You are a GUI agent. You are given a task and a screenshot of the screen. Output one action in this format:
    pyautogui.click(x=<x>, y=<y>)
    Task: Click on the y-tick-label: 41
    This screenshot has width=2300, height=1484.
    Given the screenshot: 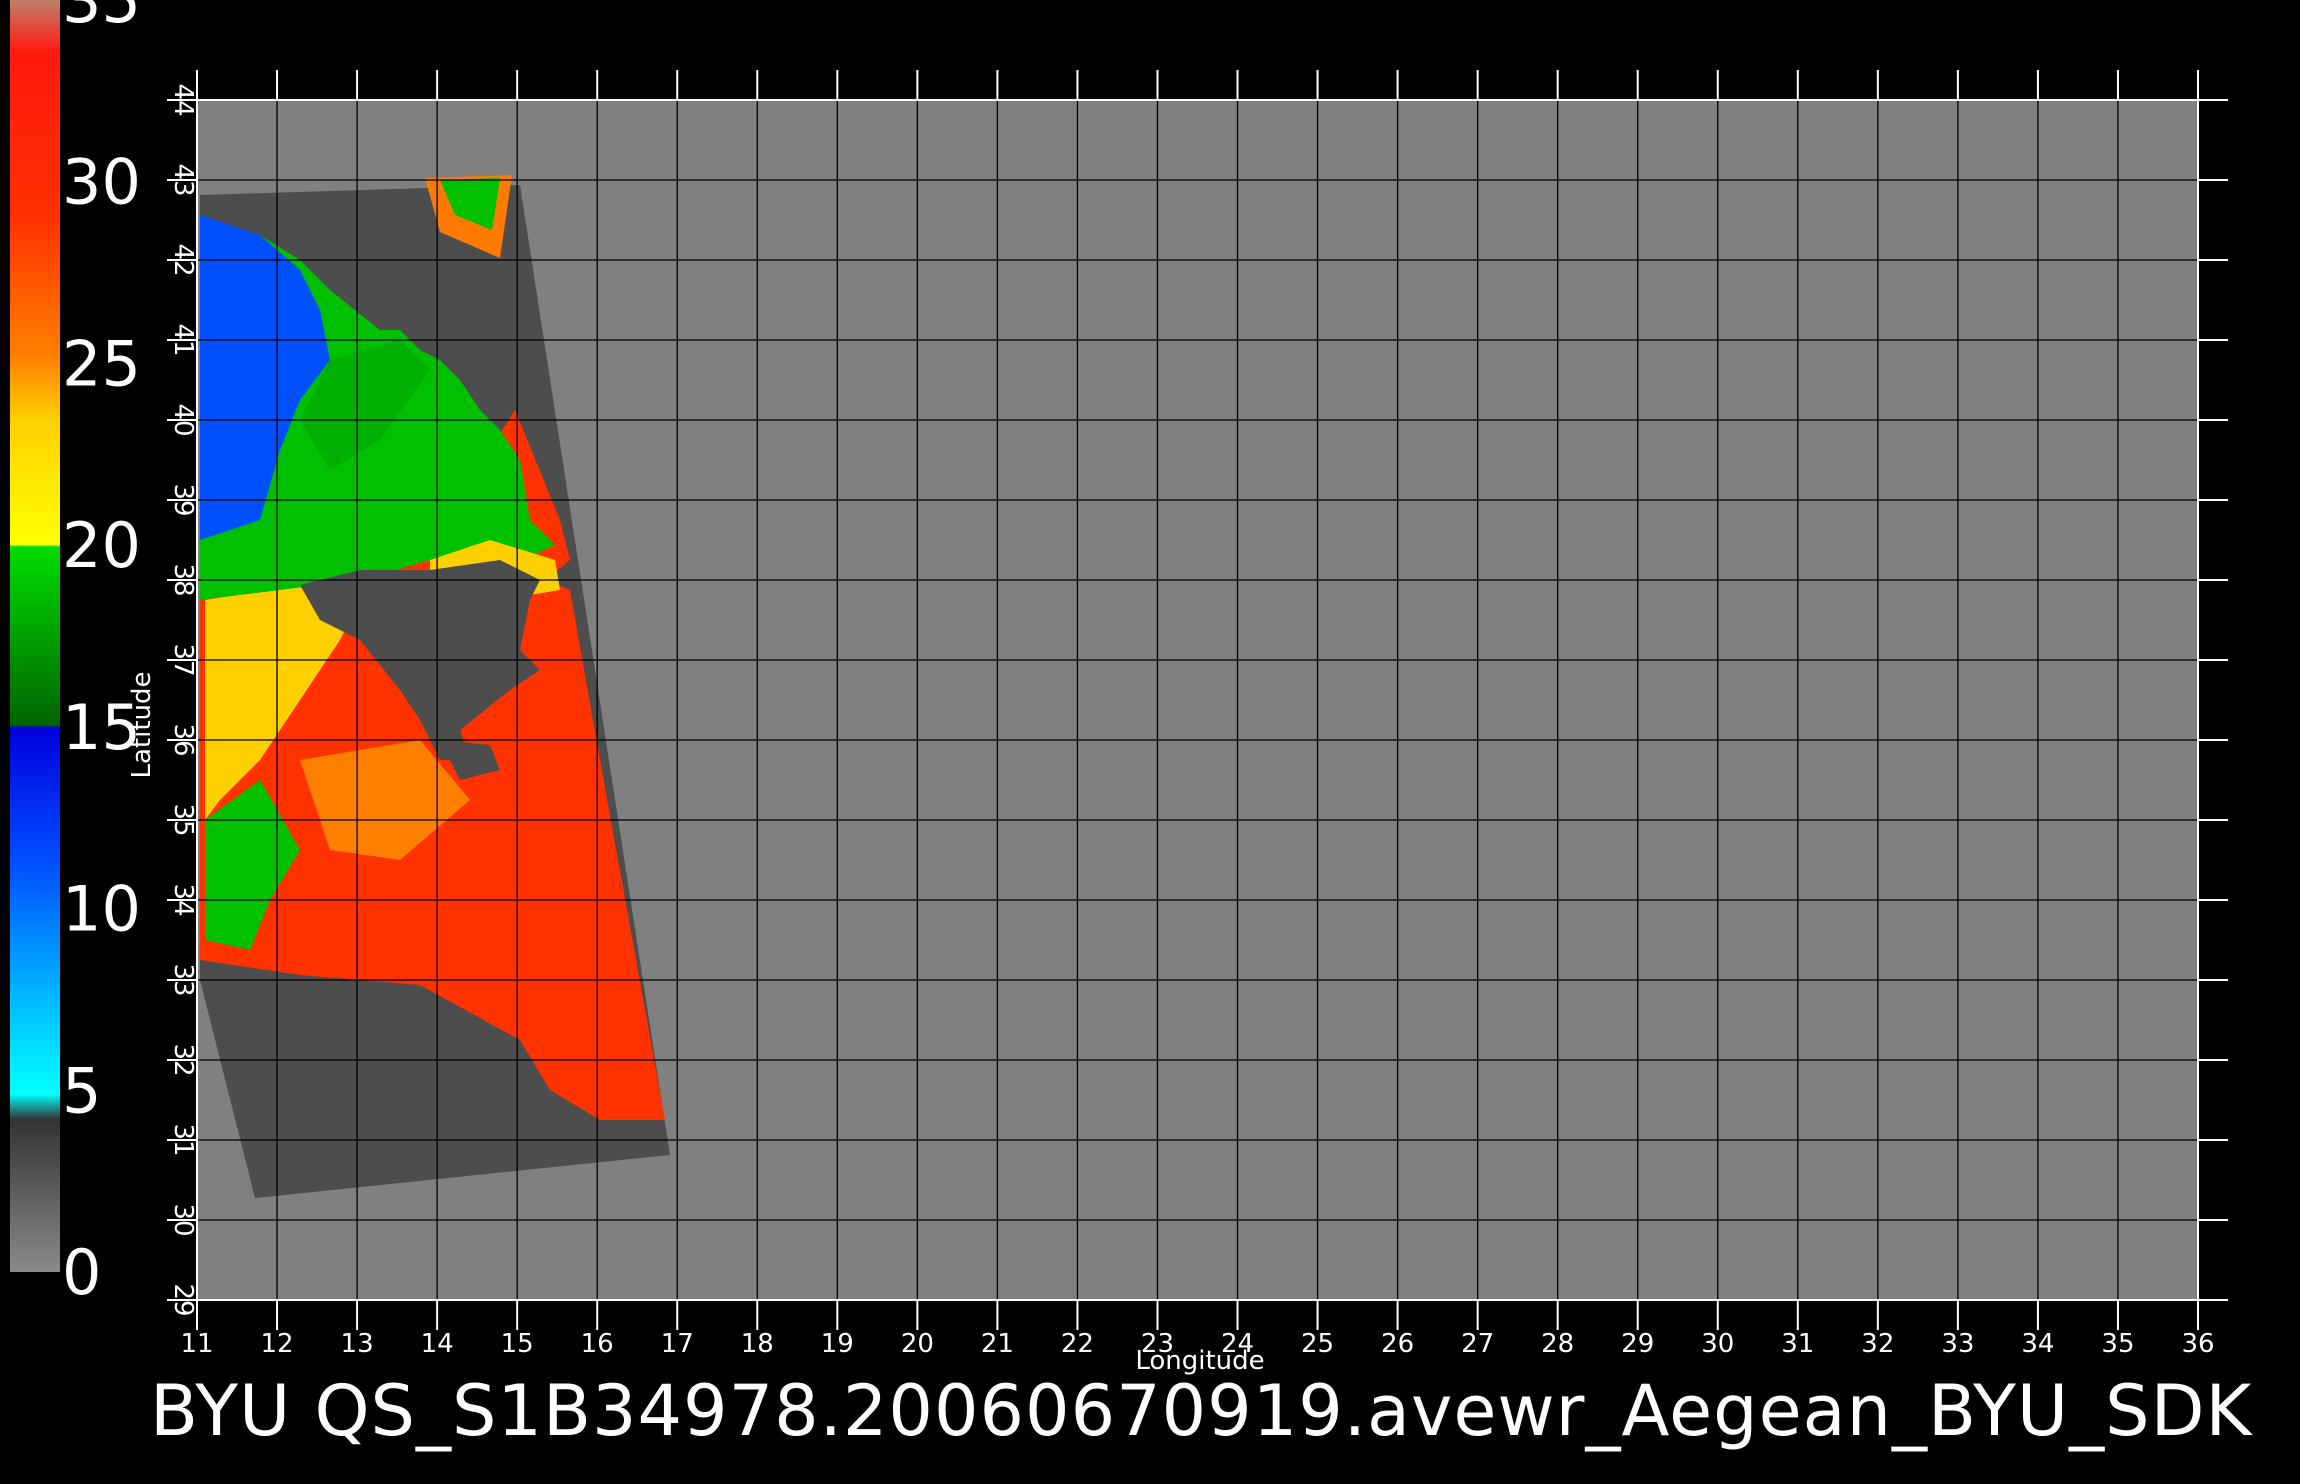 What is the action you would take?
    pyautogui.click(x=183, y=339)
    